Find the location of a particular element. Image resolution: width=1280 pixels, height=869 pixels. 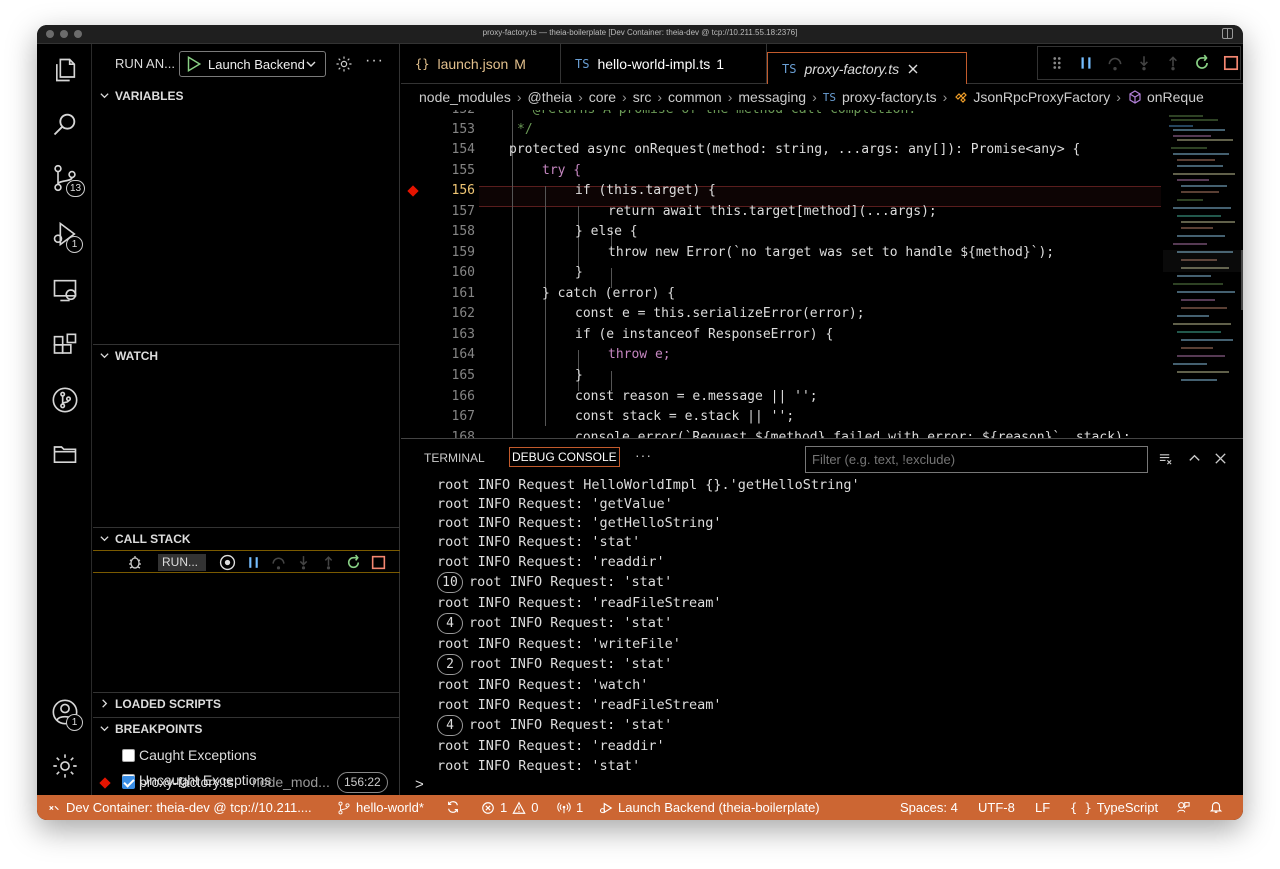

breakpoint-label: Caught Exceptions is located at coordinates (198, 755).